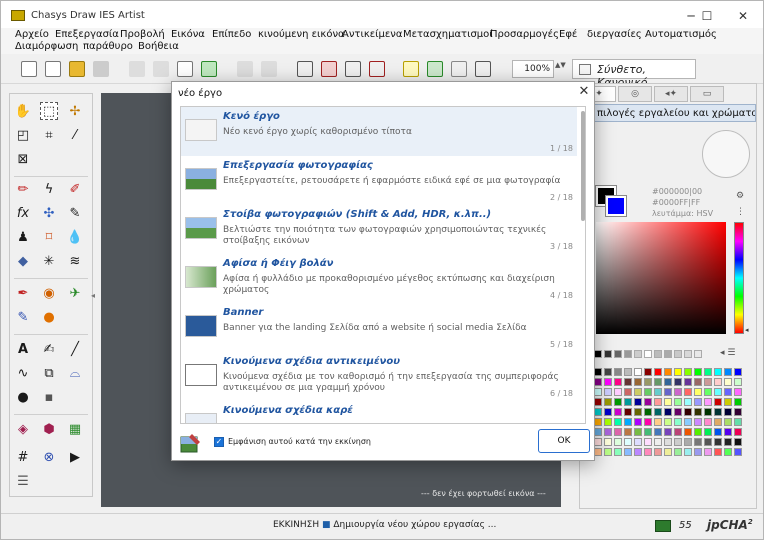  I want to click on menu-transforms: Μετασχηματισμοί, so click(448, 34).